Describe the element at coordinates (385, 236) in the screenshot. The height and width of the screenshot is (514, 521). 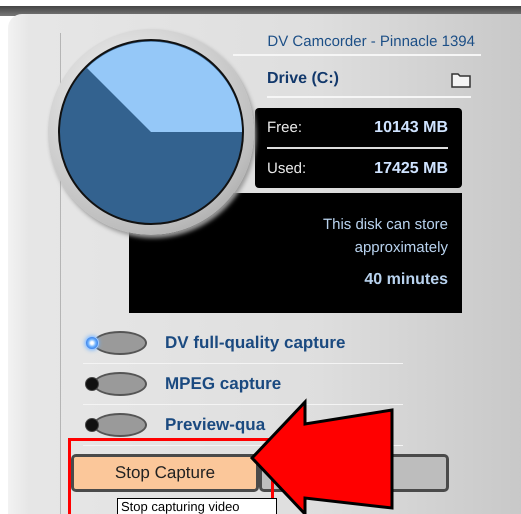
I see `capacity-note: This disk can store approximately` at that location.